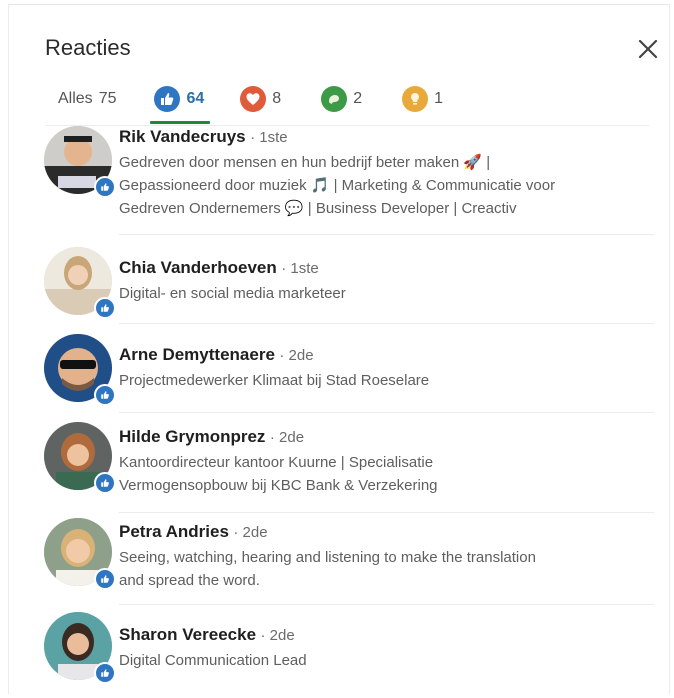  What do you see at coordinates (174, 531) in the screenshot?
I see `person-name: Petra Andries` at bounding box center [174, 531].